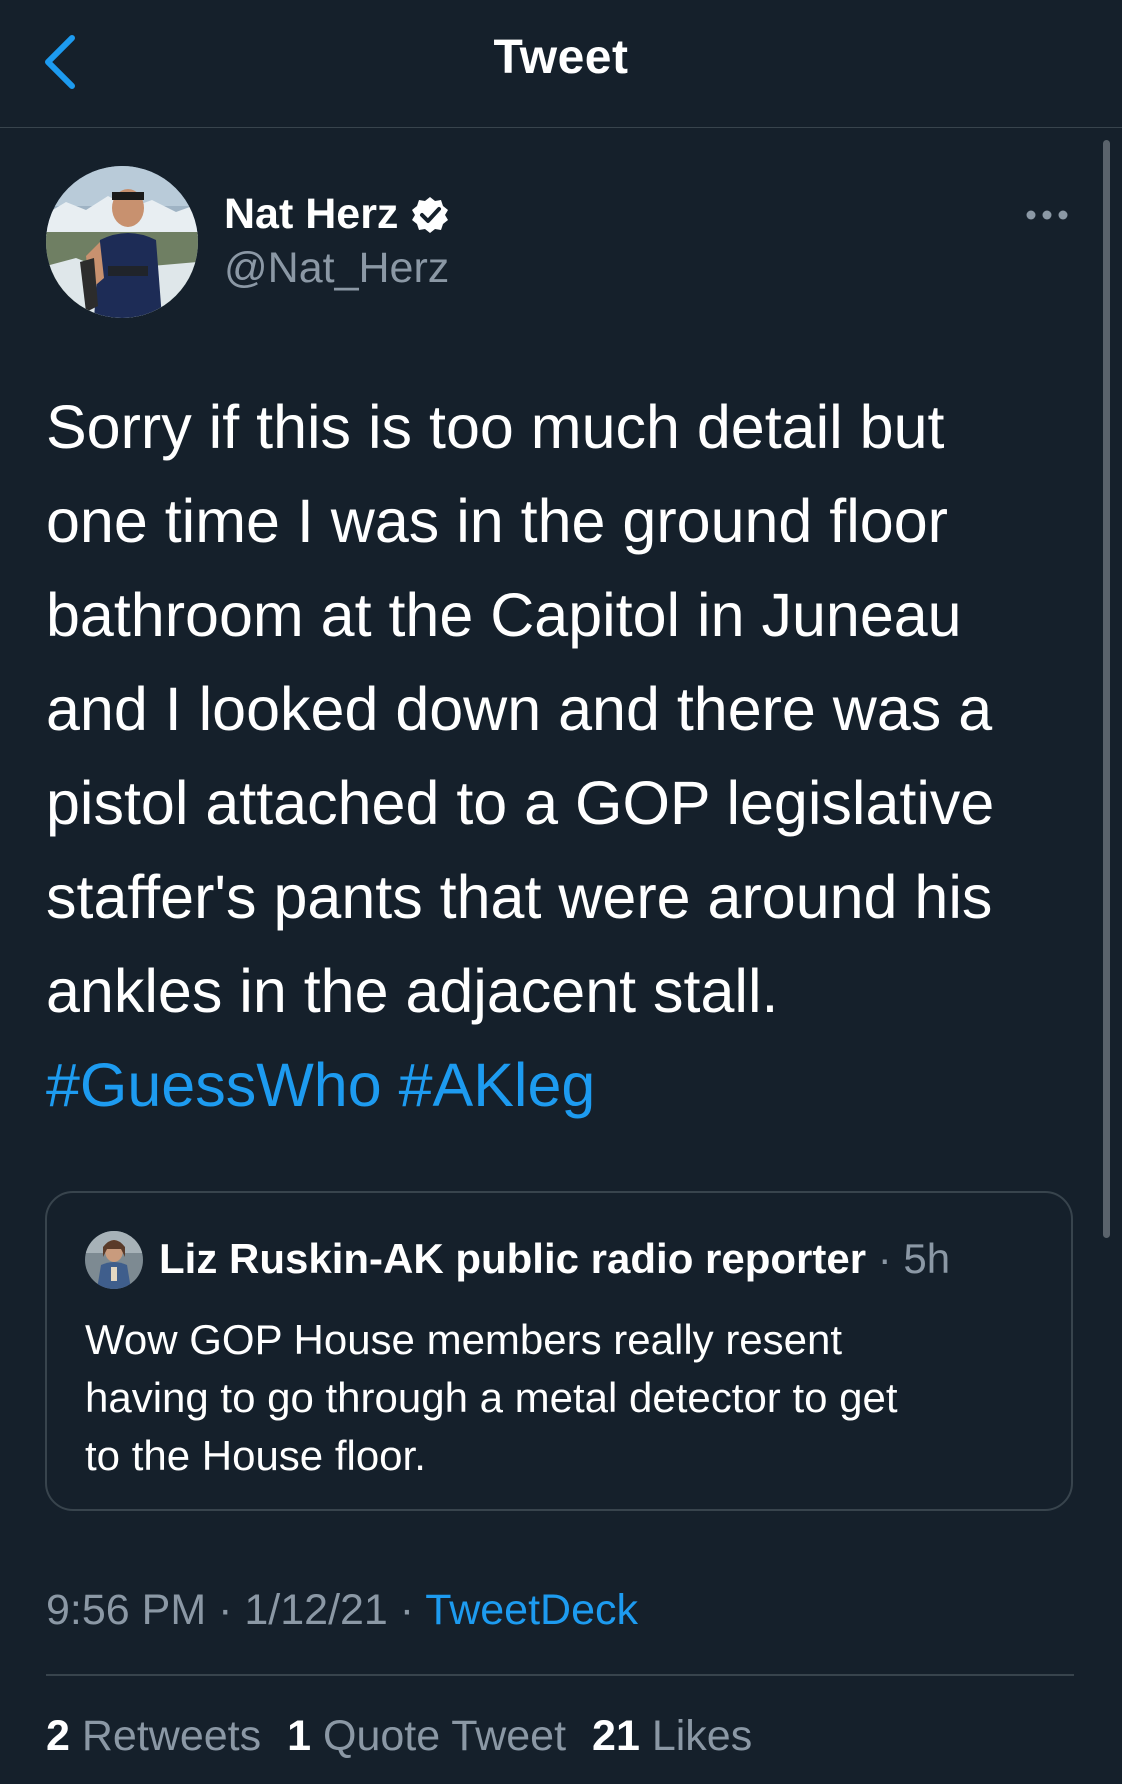 This screenshot has height=1784, width=1122. Describe the element at coordinates (497, 1085) in the screenshot. I see `hashtag-link: #AKleg` at that location.